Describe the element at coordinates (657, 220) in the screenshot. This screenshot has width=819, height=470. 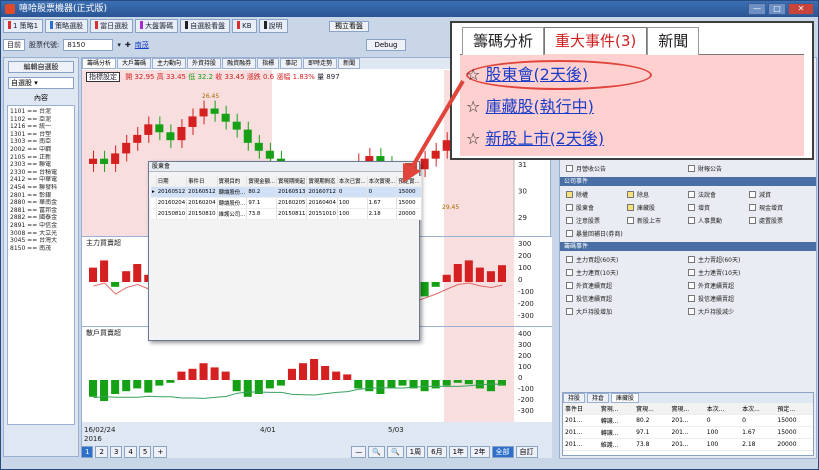
I see `filter-checkbox: 新股上市` at that location.